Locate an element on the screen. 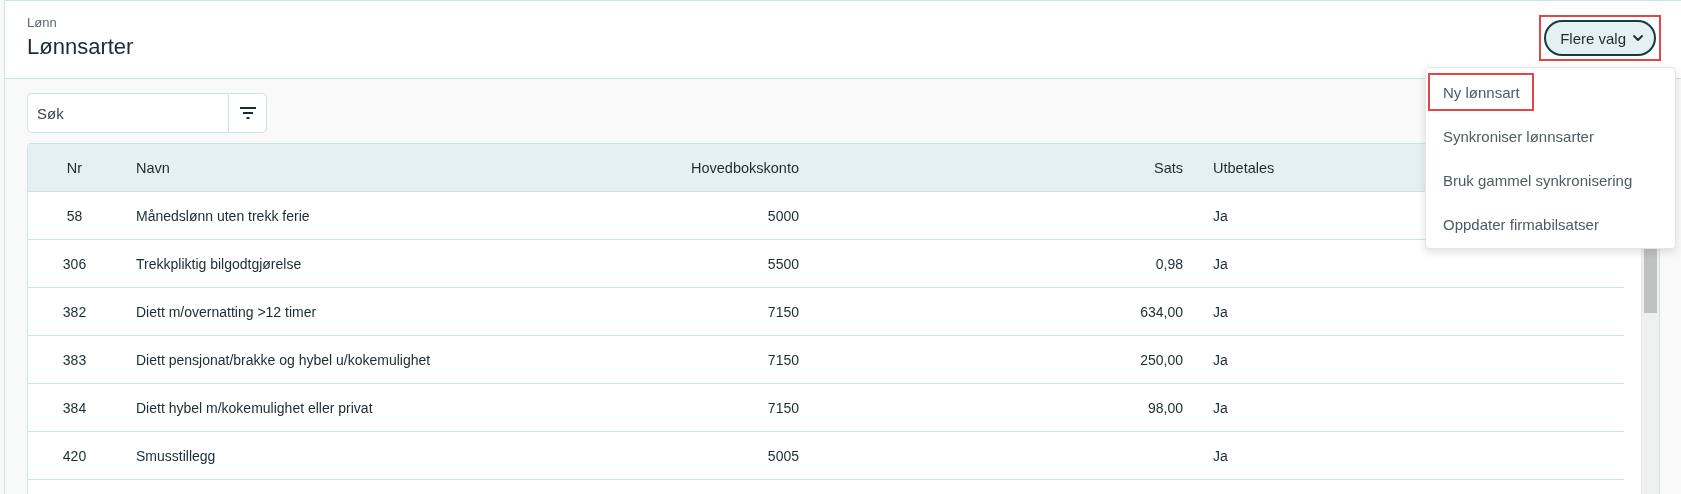  menu-item: Oppdater firmabilsatser is located at coordinates (1520, 224).